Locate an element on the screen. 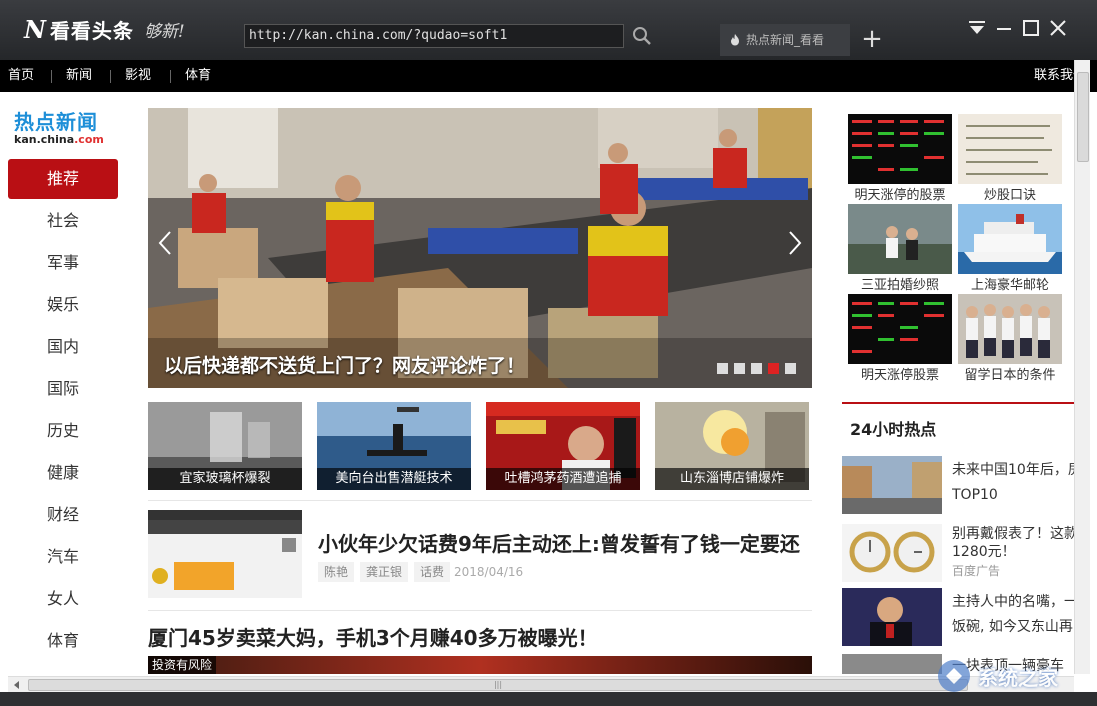  hero-next-button is located at coordinates (795, 243).